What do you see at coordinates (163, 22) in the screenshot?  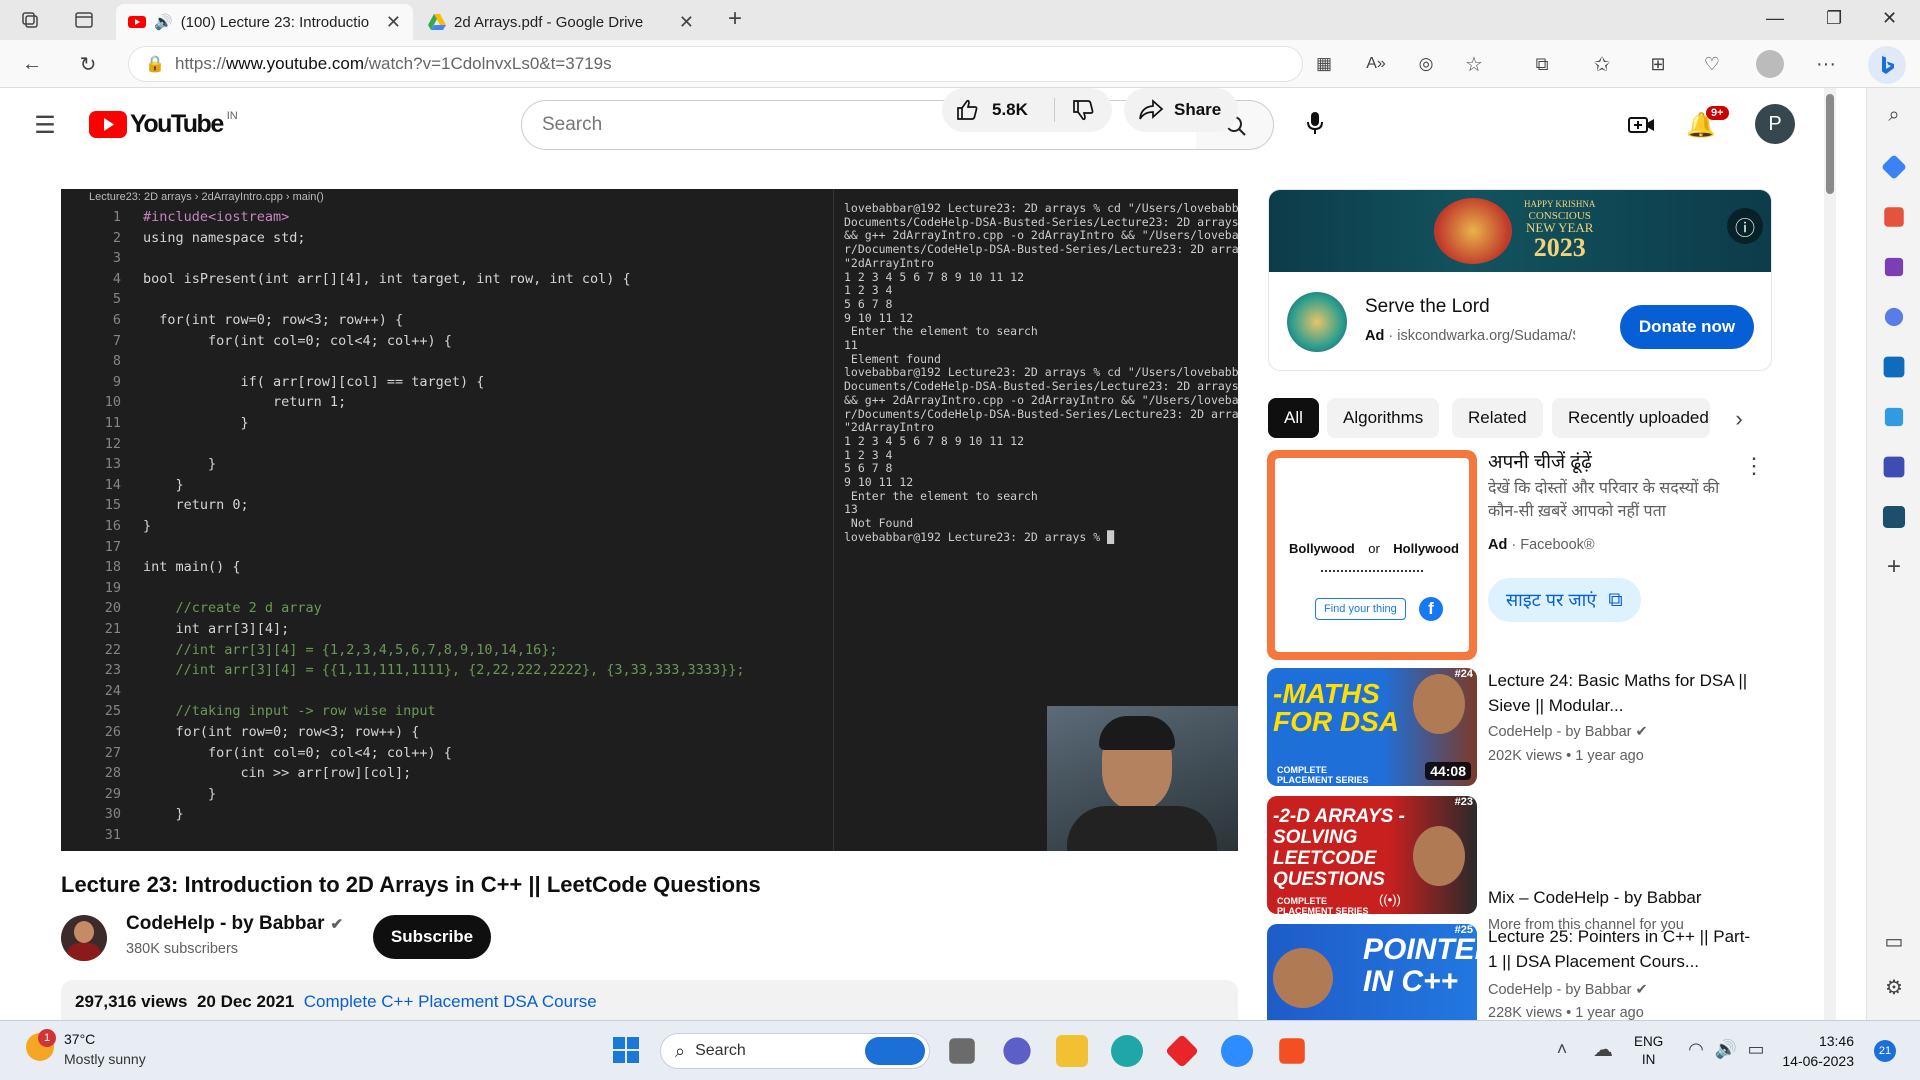 I see `speaker-icon: 🔊` at bounding box center [163, 22].